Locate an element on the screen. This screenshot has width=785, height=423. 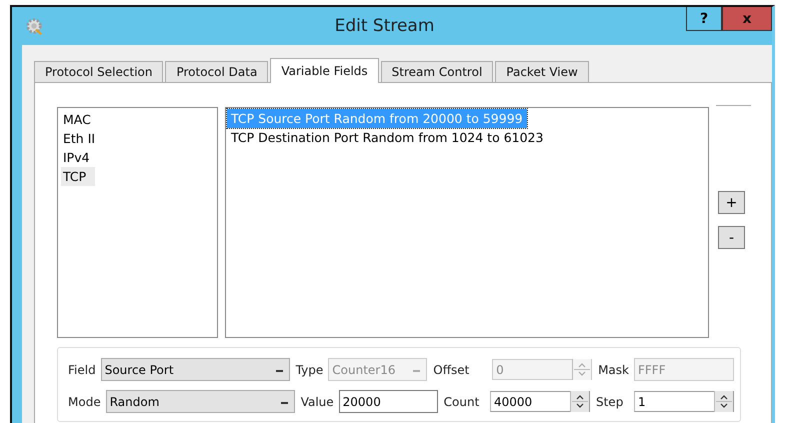
field-label: Offset is located at coordinates (451, 369).